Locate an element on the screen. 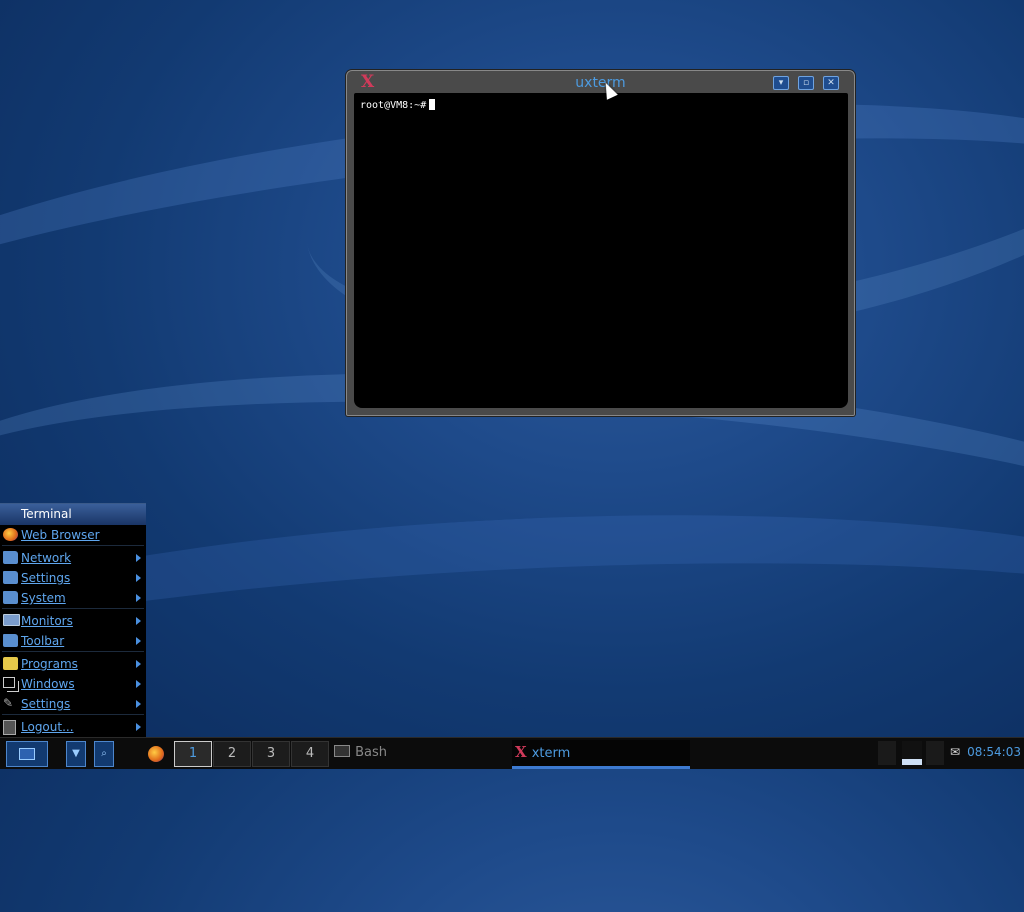  menu-item-label: Toolbar is located at coordinates (43, 641).